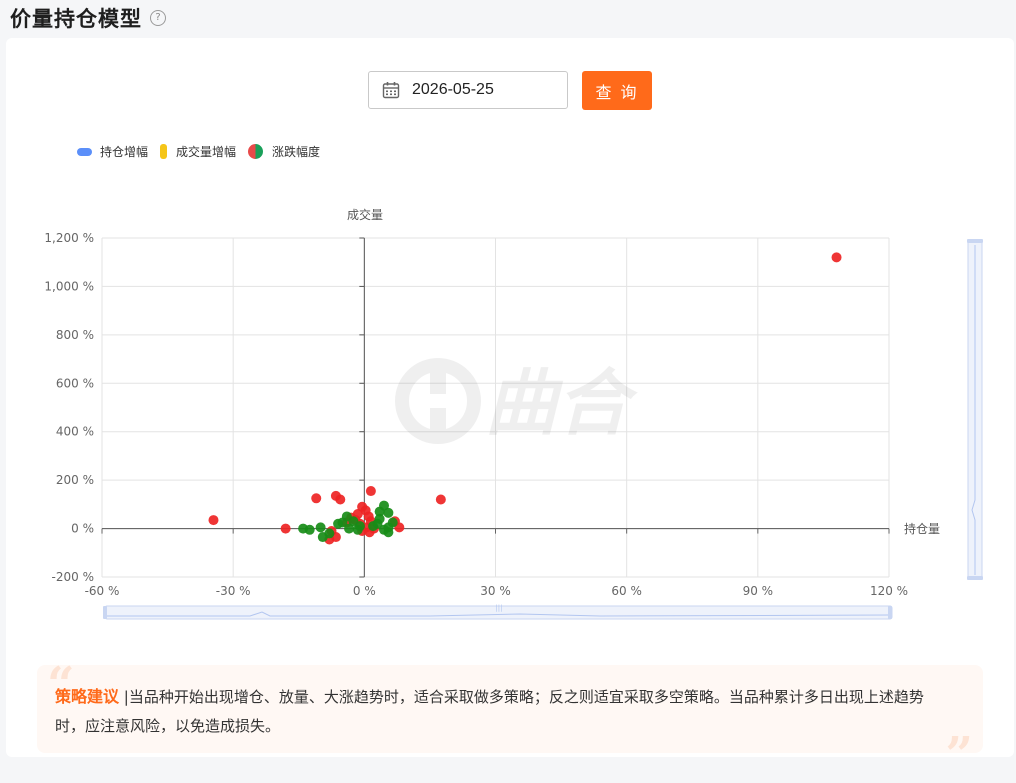 The image size is (1016, 783). What do you see at coordinates (758, 591) in the screenshot?
I see `x-tick-label: 90 %` at bounding box center [758, 591].